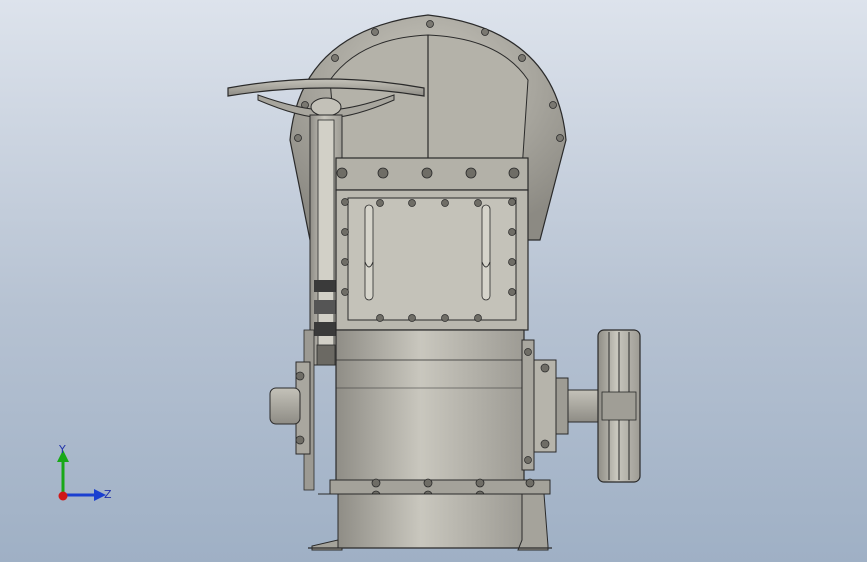  What do you see at coordinates (63, 496) in the screenshot?
I see `x-axis-point` at bounding box center [63, 496].